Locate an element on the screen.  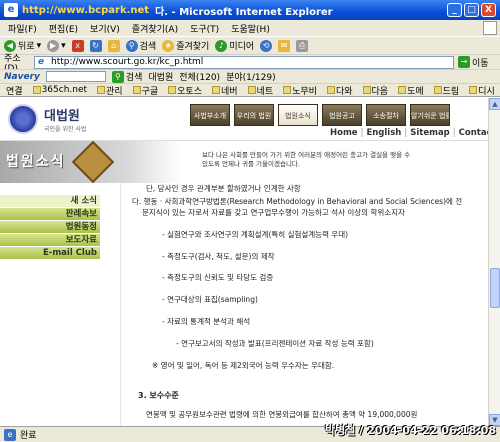
scroll-up-icon: ▲ is located at coordinates (494, 104).